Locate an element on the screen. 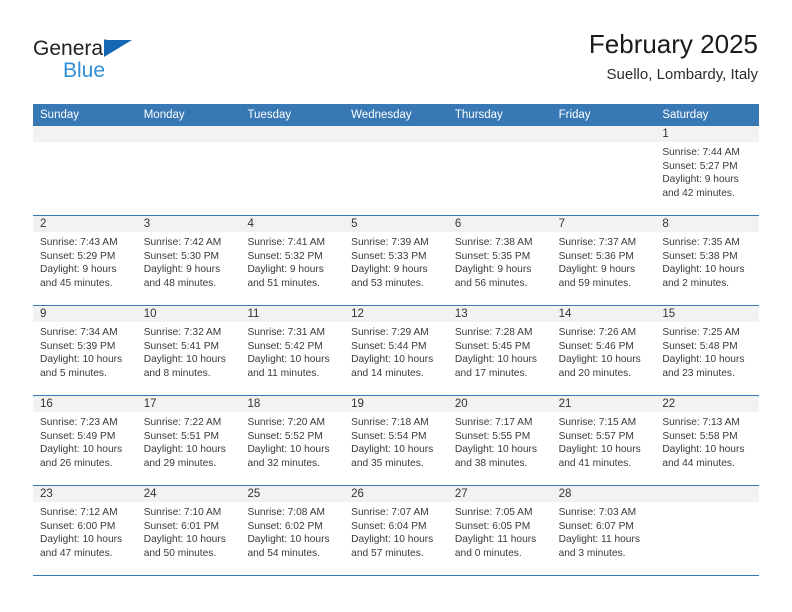 The width and height of the screenshot is (792, 612). sunrise-text: Sunrise: 7:26 AM is located at coordinates (597, 332).